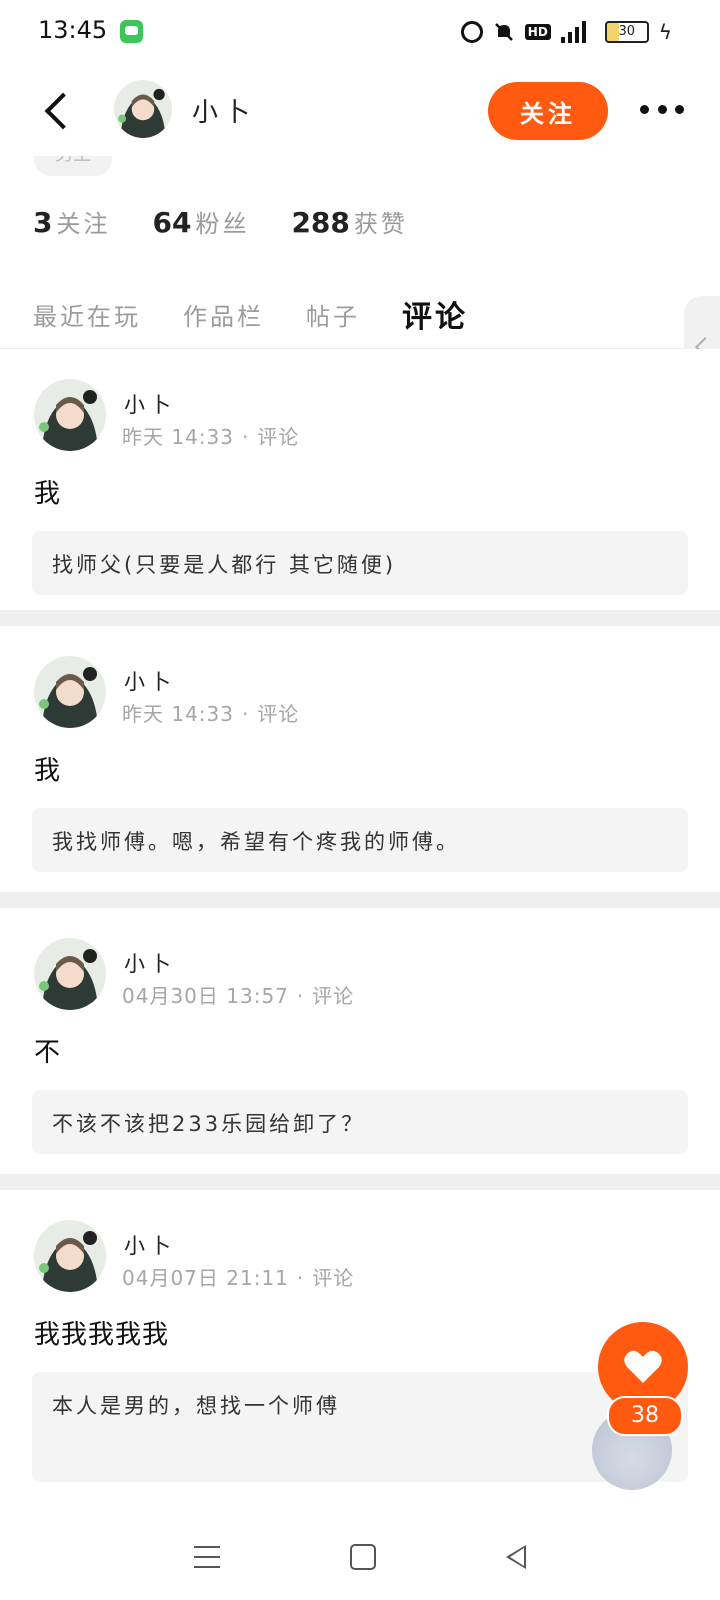 Image resolution: width=720 pixels, height=1600 pixels. Describe the element at coordinates (645, 1416) in the screenshot. I see `like-count: 38` at that location.